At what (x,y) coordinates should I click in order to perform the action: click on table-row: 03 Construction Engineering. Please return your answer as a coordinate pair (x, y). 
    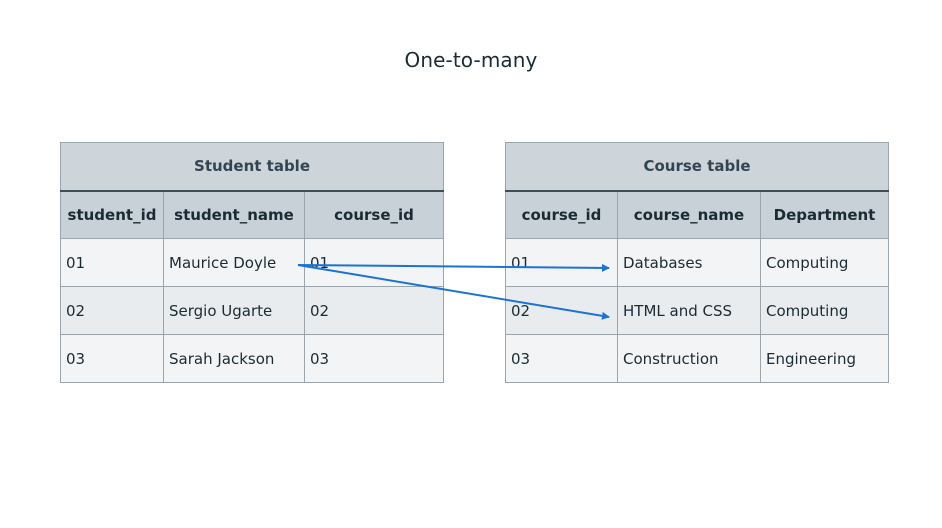
    Looking at the image, I should click on (697, 358).